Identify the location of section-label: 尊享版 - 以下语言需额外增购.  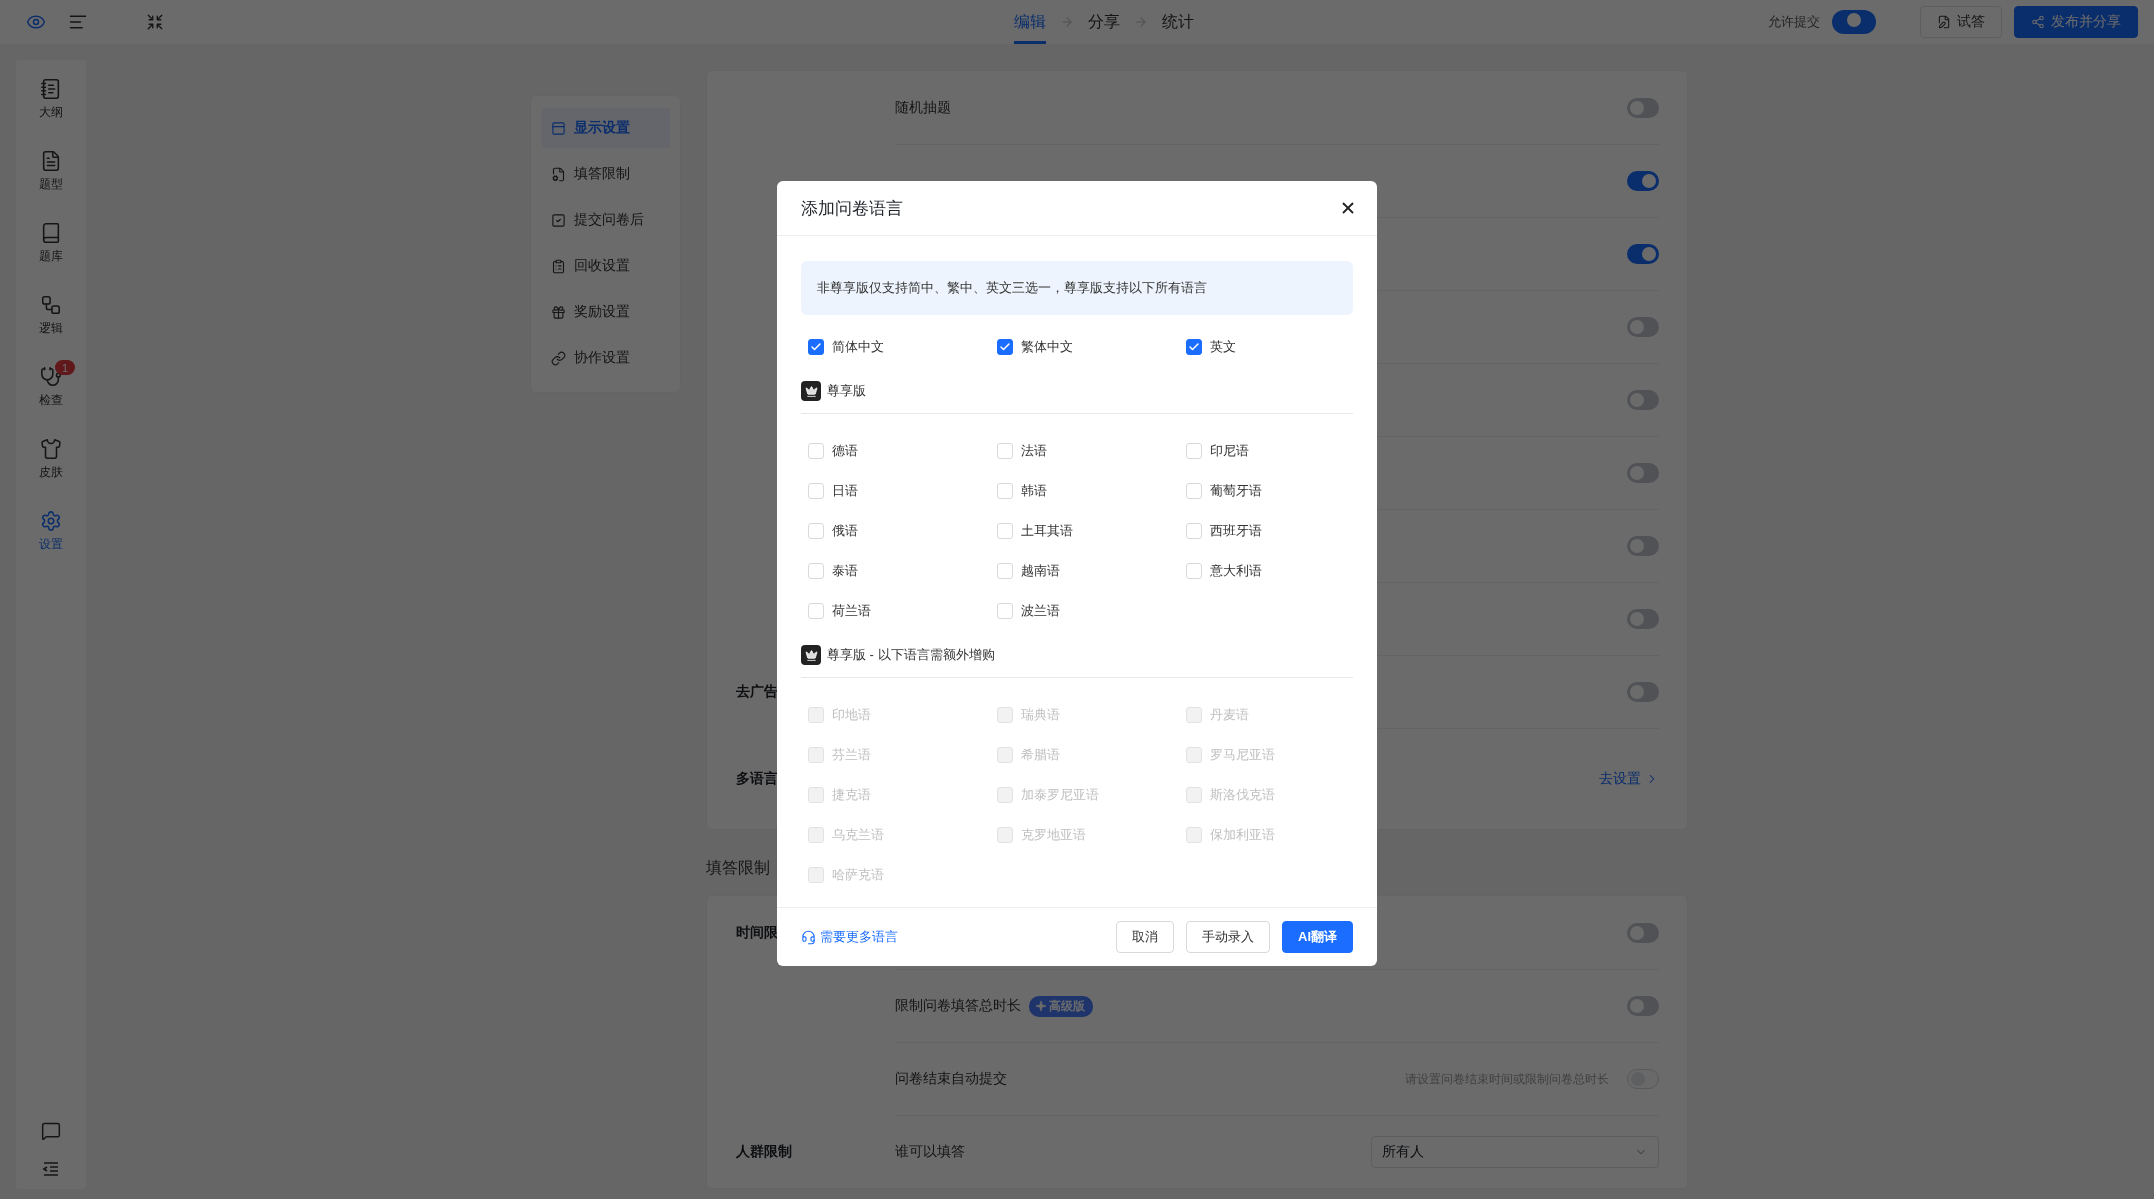
(911, 655).